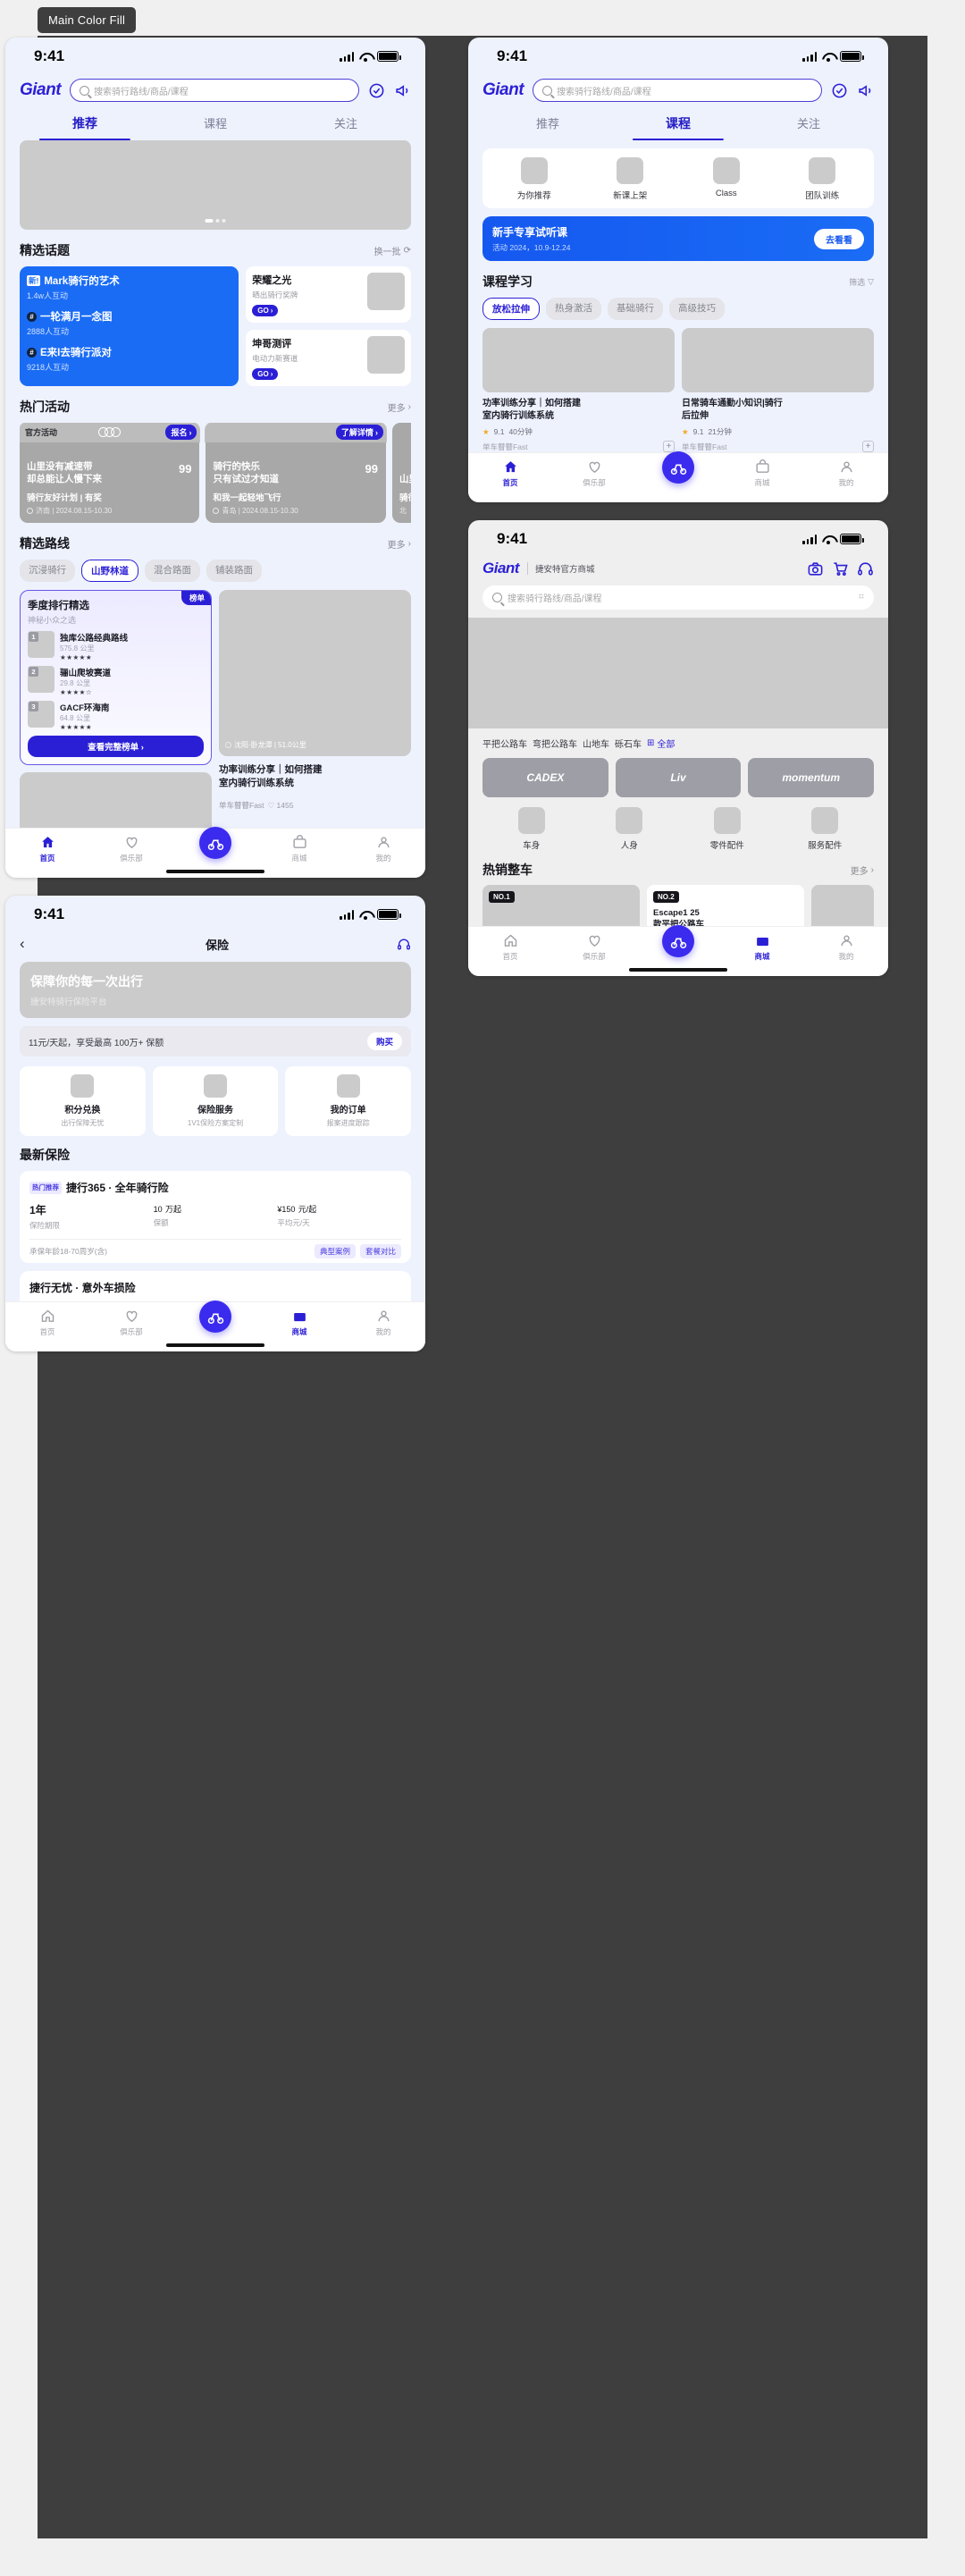  What do you see at coordinates (573, 309) in the screenshot?
I see `chip-warmup: 热身激活` at bounding box center [573, 309].